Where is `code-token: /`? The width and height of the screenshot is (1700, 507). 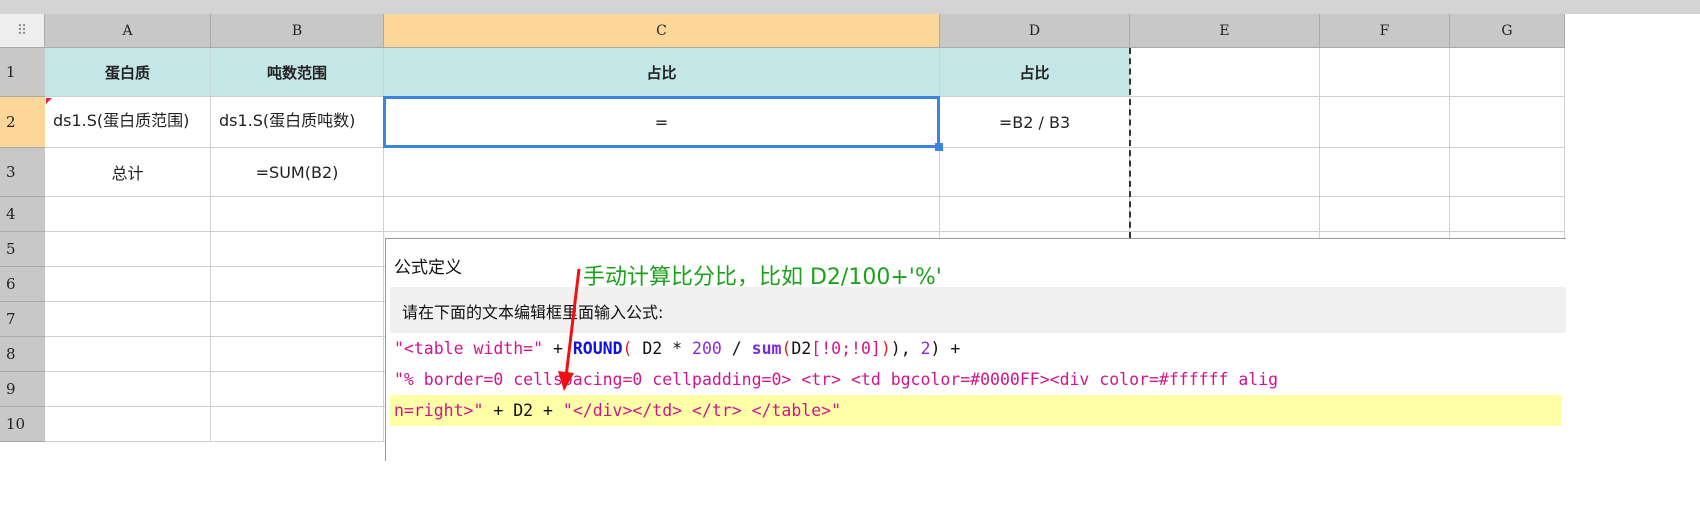 code-token: / is located at coordinates (736, 348).